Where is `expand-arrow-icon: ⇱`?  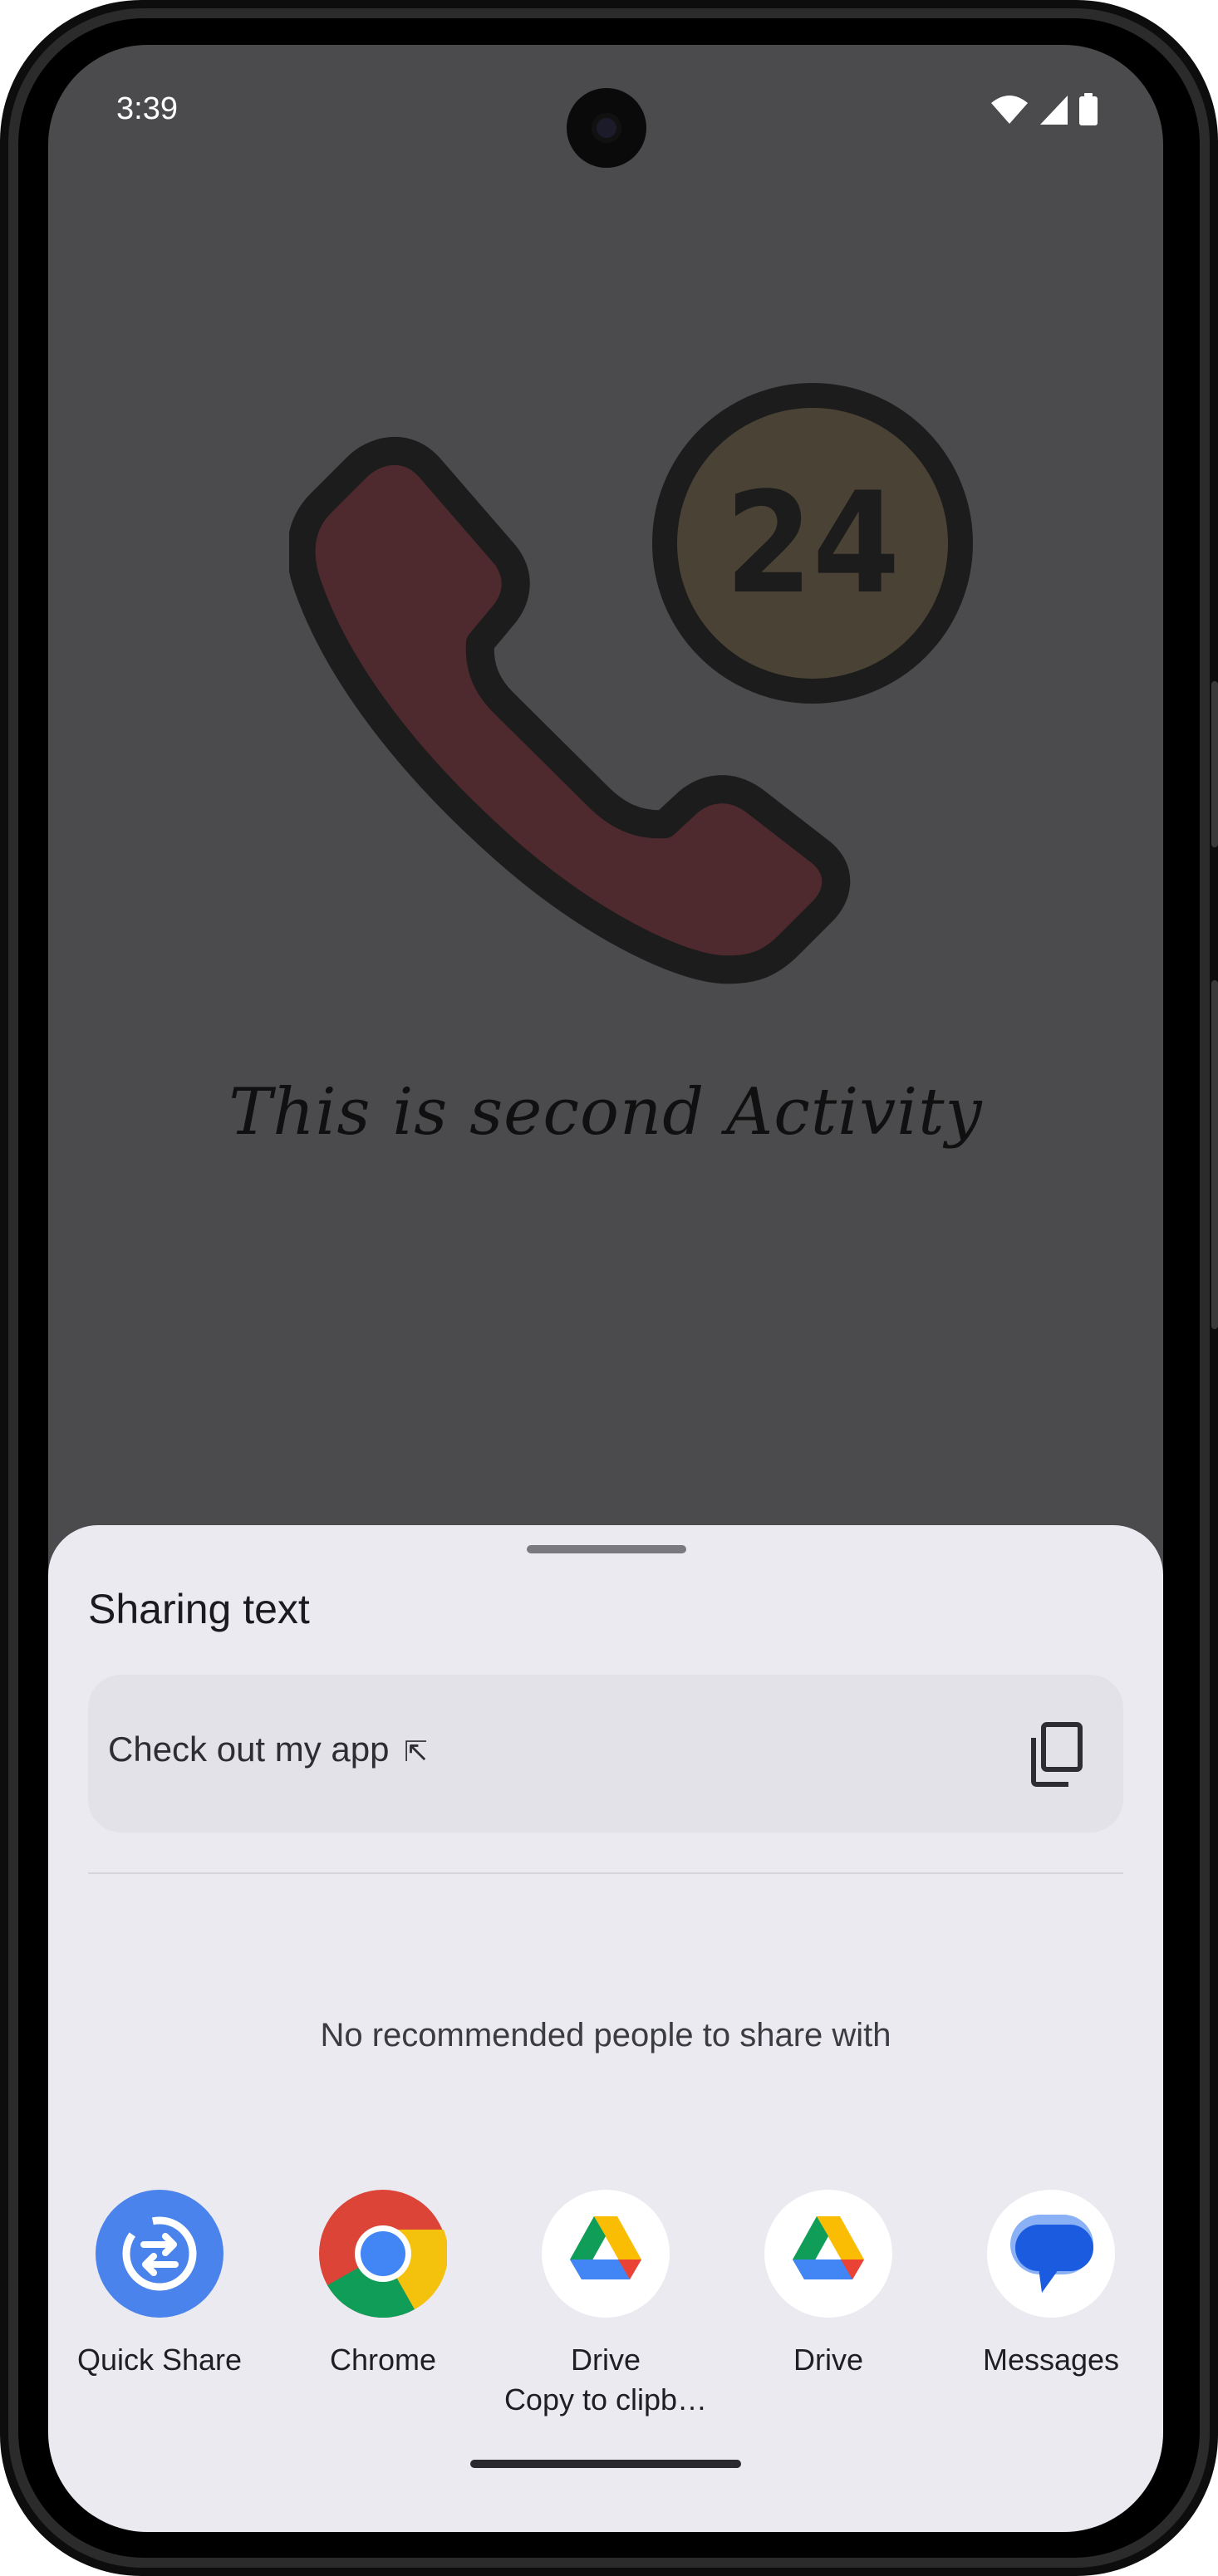 expand-arrow-icon: ⇱ is located at coordinates (416, 1752).